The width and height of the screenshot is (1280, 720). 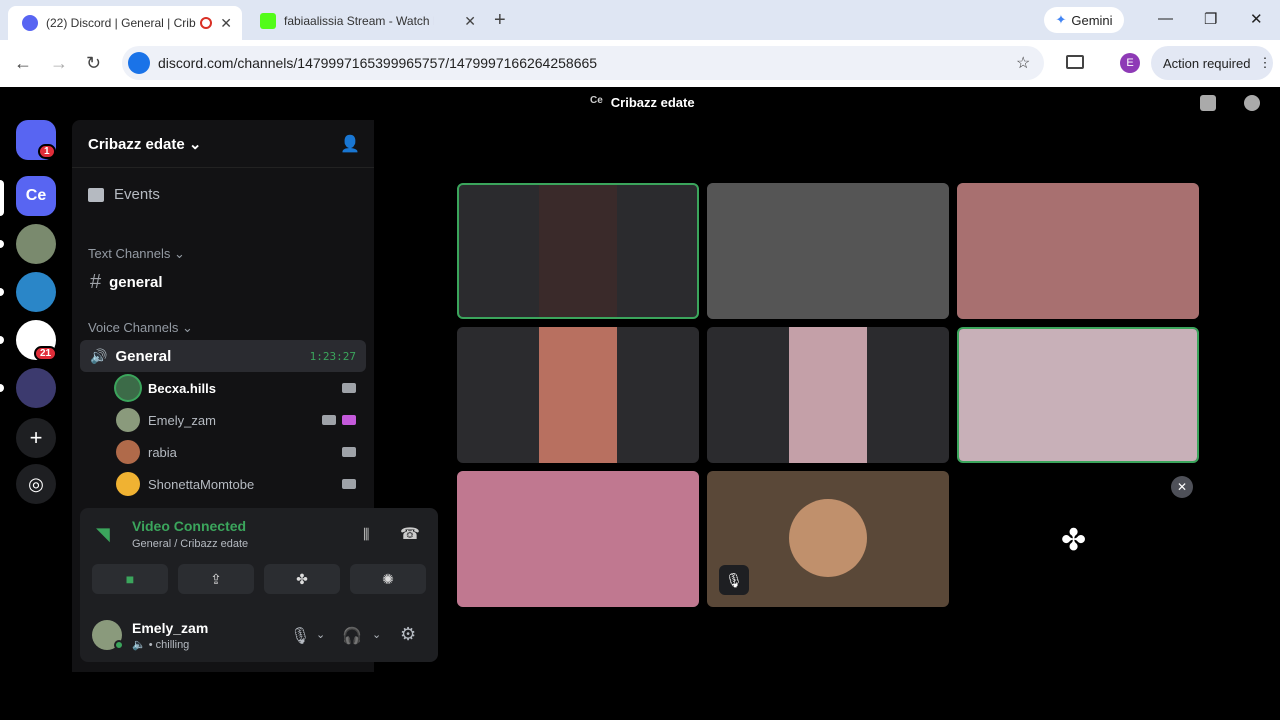 What do you see at coordinates (1256, 19) in the screenshot?
I see `close-window-icon: ✕` at bounding box center [1256, 19].